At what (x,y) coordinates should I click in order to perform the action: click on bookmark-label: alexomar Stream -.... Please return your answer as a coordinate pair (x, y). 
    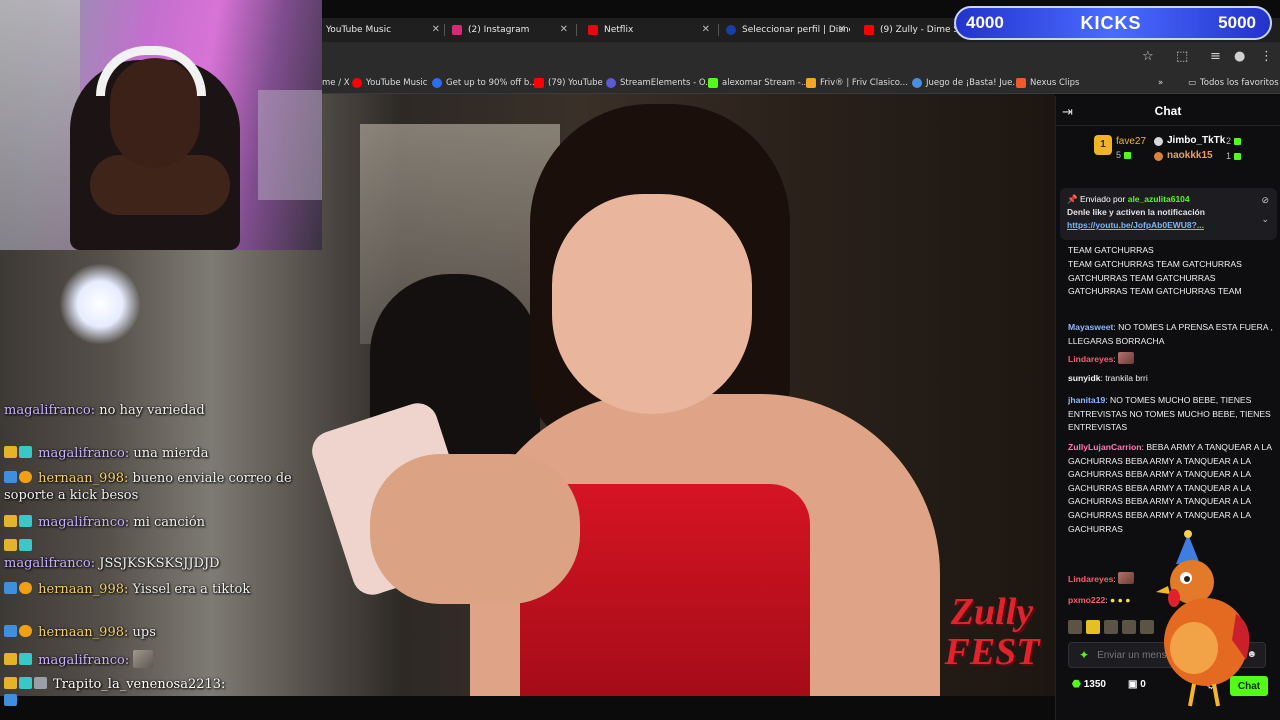
    Looking at the image, I should click on (765, 83).